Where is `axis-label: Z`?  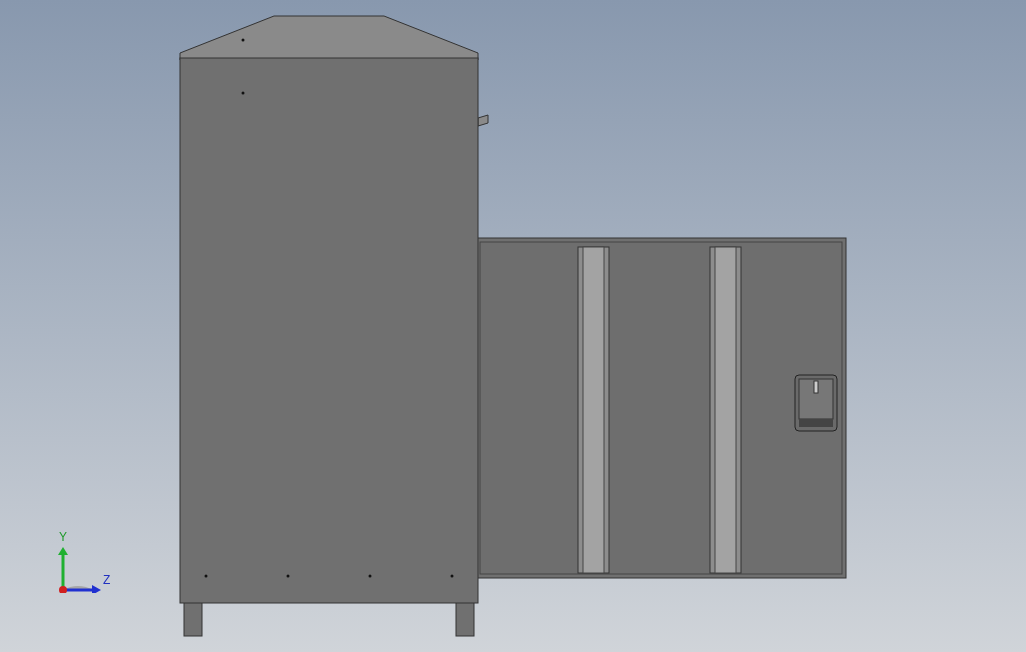
axis-label: Z is located at coordinates (107, 580).